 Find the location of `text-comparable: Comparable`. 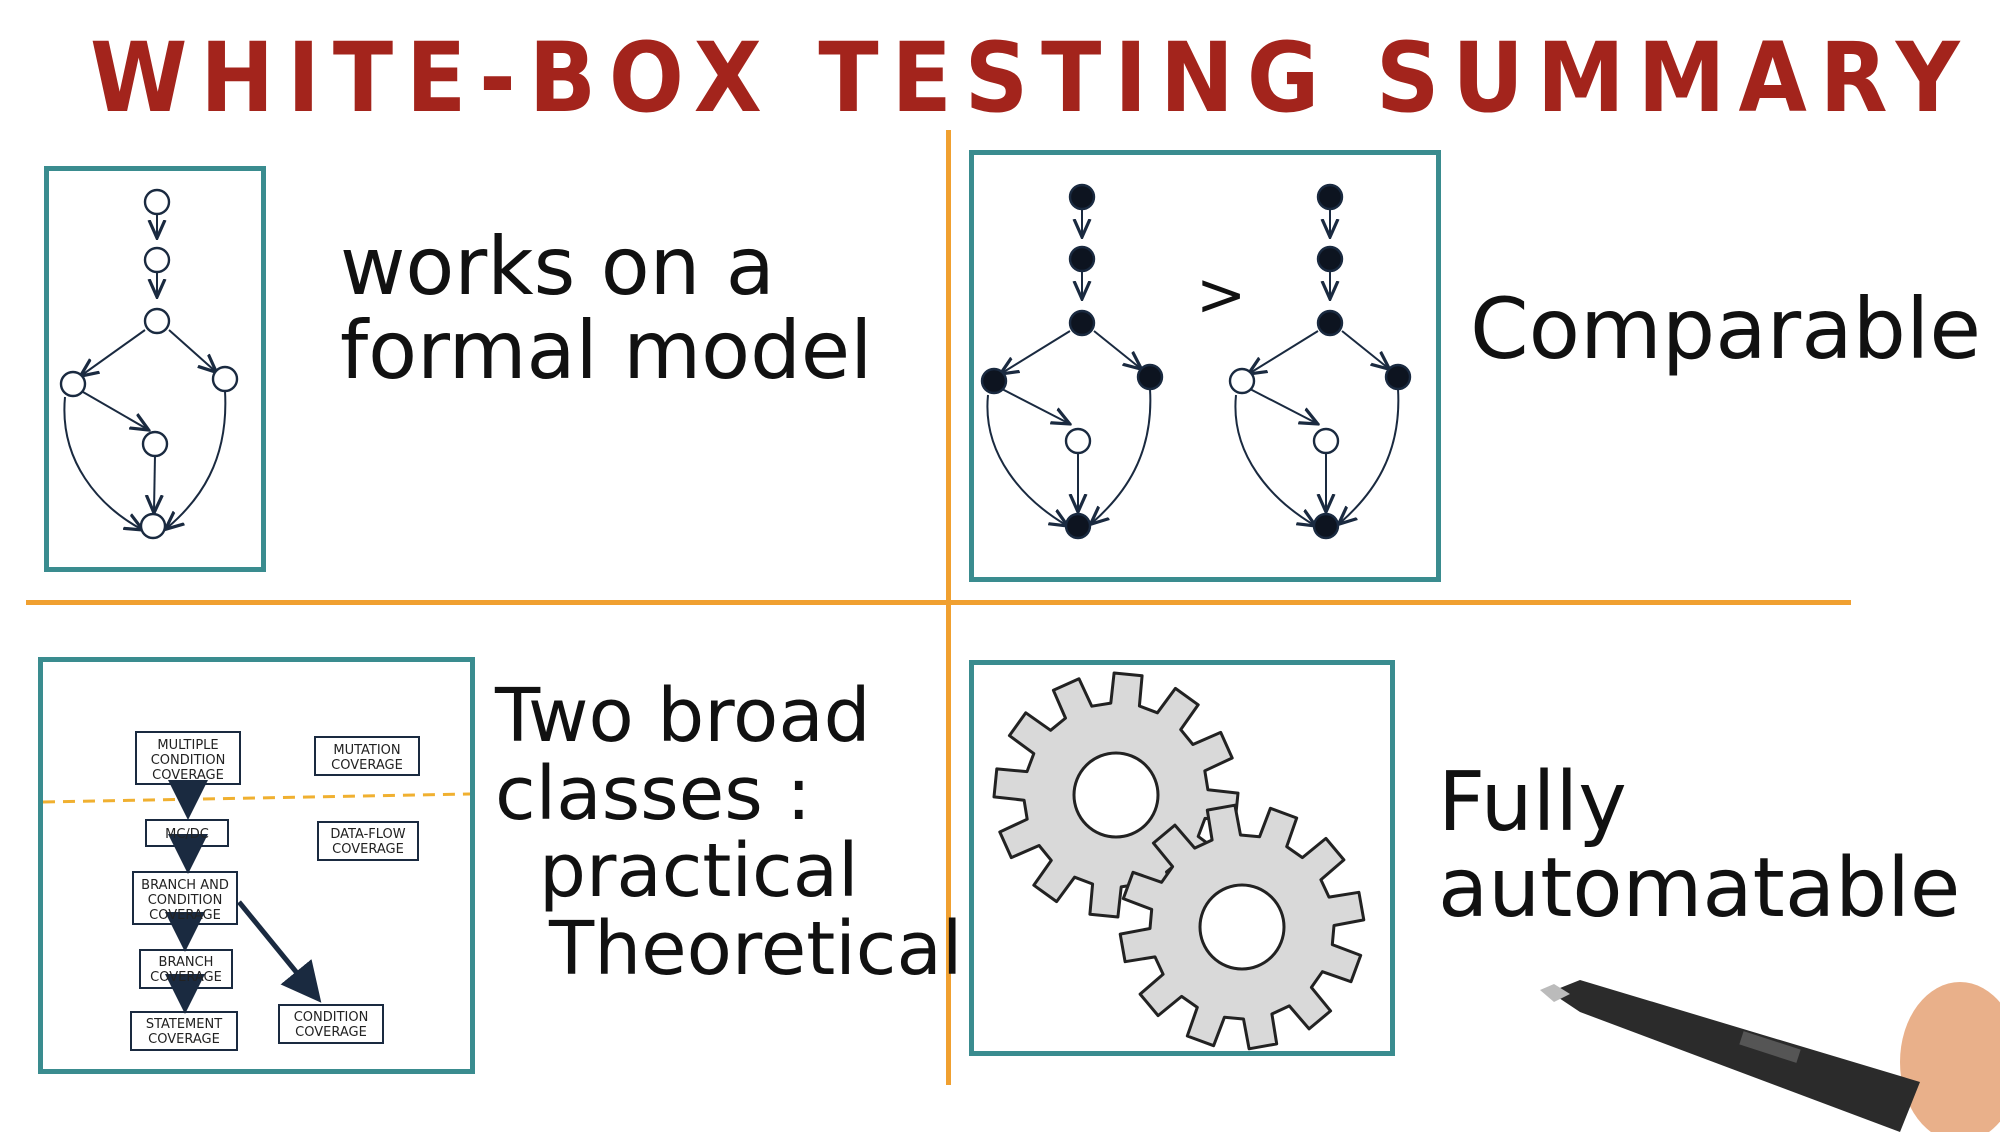

text-comparable: Comparable is located at coordinates (1725, 329).